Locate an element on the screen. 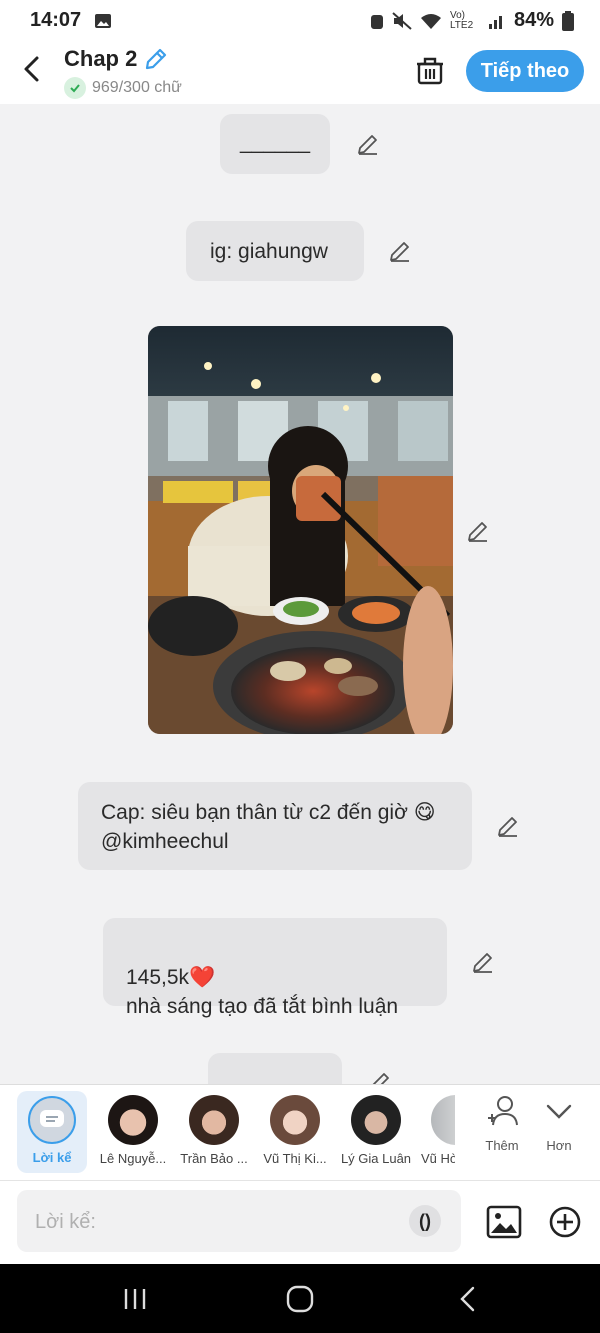 The width and height of the screenshot is (600, 1333). battery-percent: 84% is located at coordinates (533, 20).